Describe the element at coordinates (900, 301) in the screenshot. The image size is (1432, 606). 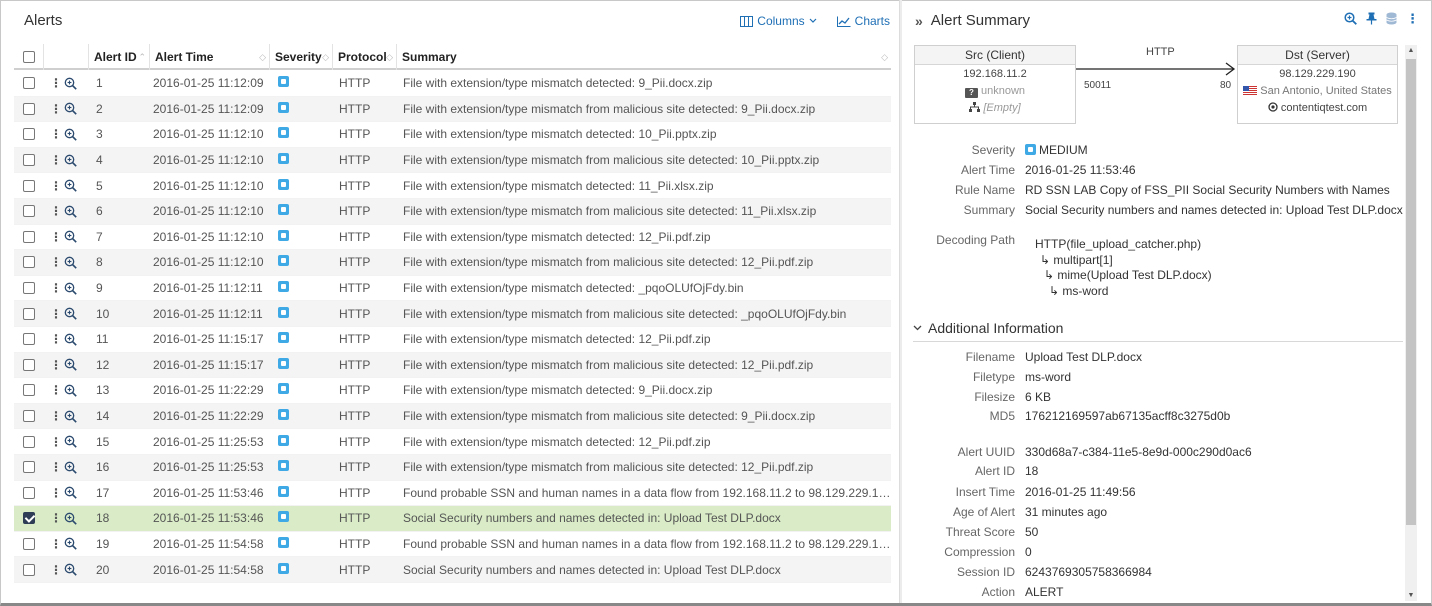
I see `panel-divider` at that location.